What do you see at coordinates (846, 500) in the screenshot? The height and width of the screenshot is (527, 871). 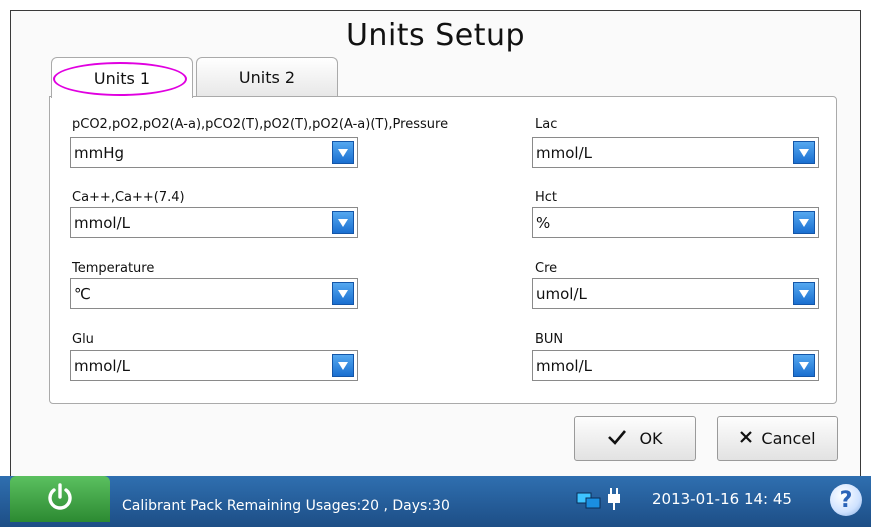 I see `help-icon: ?` at bounding box center [846, 500].